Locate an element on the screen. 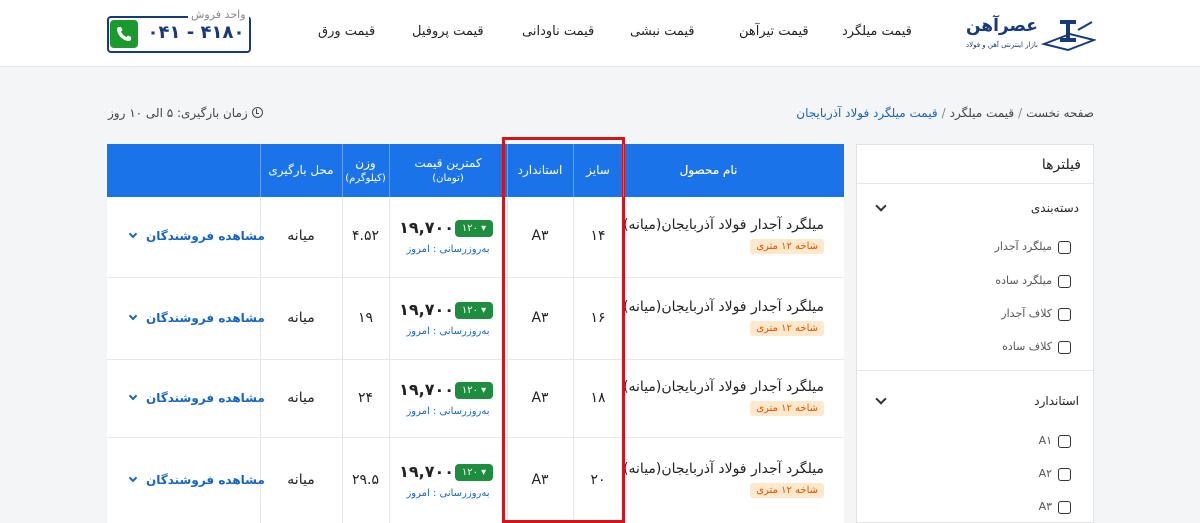 The image size is (1200, 523). nav-profile-price: قیمت پروفیل is located at coordinates (448, 31).